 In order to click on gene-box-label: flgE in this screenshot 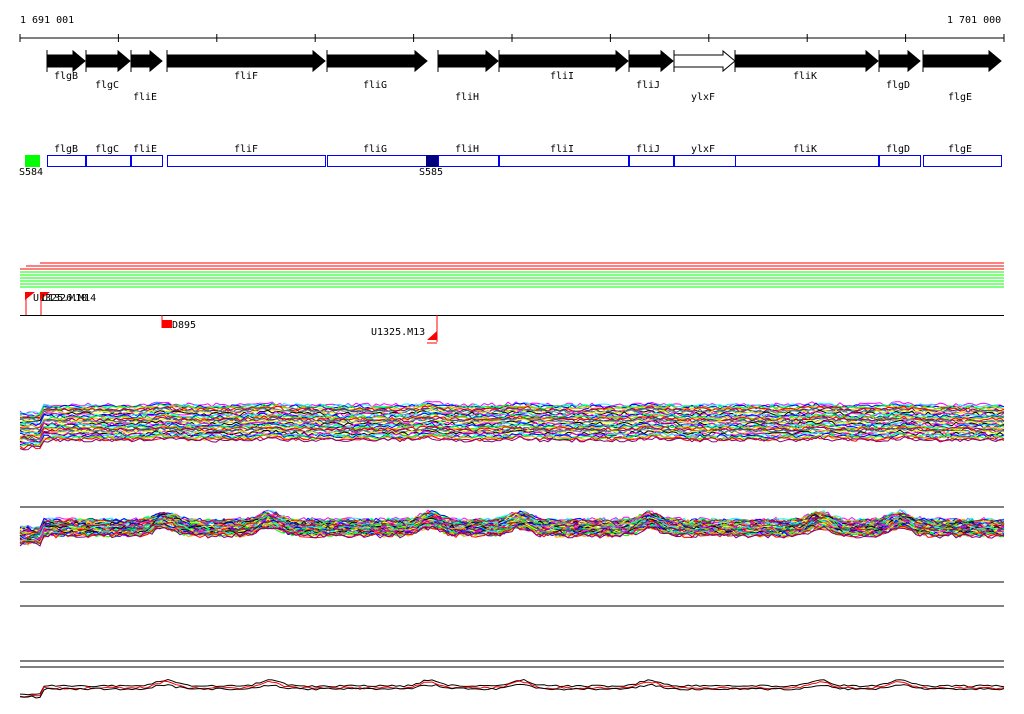, I will do `click(960, 149)`.